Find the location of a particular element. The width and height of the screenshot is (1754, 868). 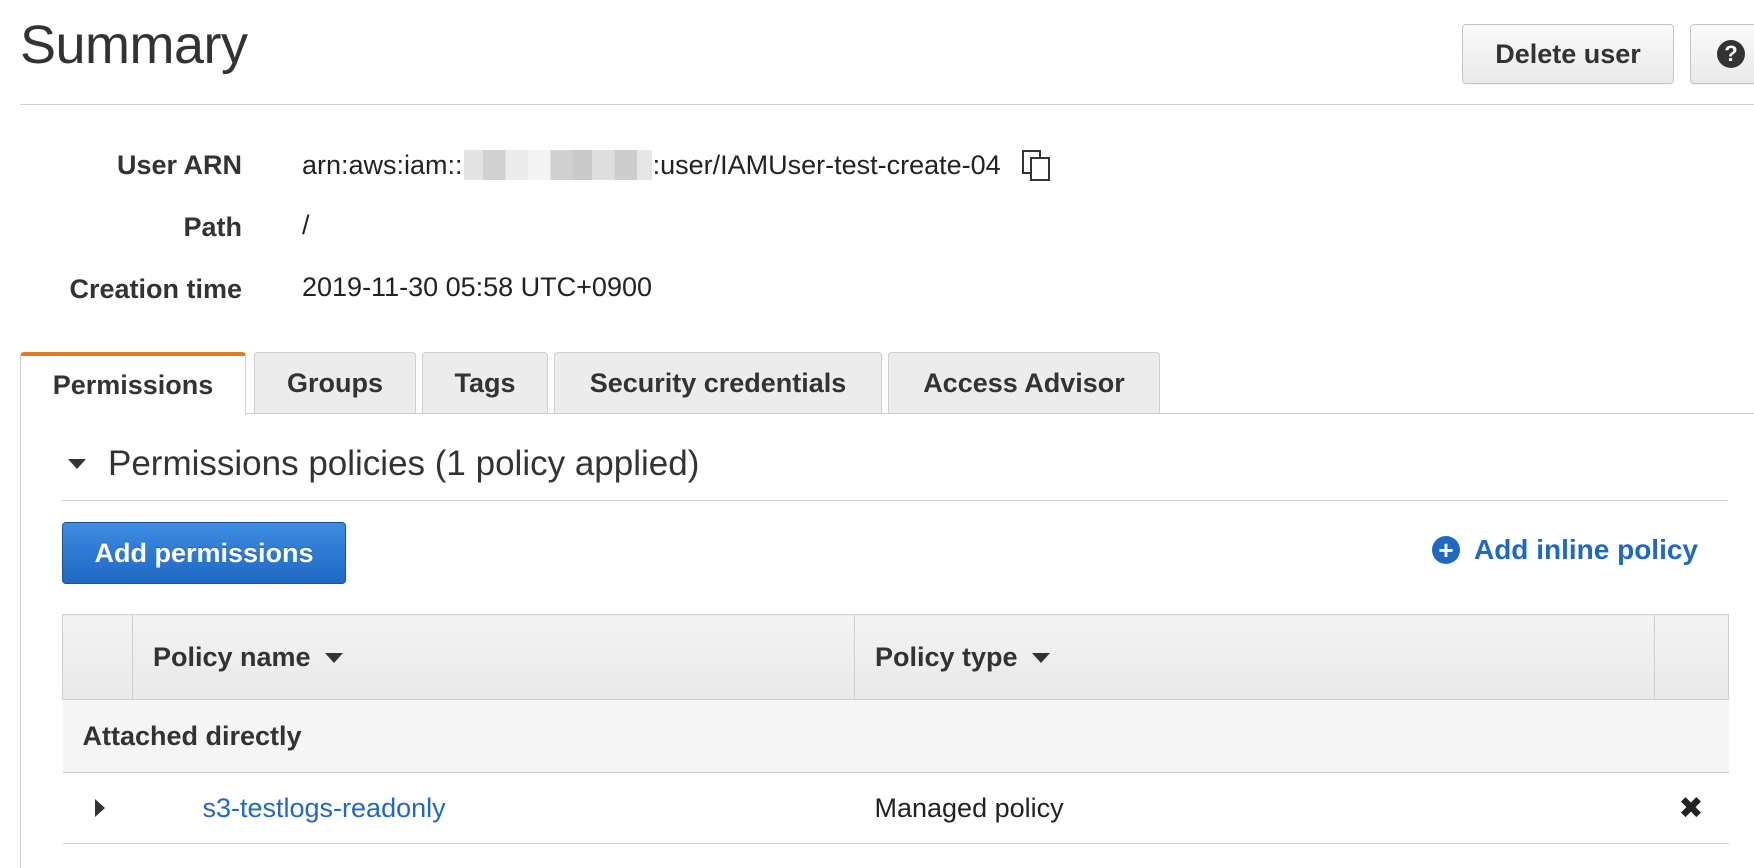

tab-access-advisor: Access Advisor is located at coordinates (1024, 383).